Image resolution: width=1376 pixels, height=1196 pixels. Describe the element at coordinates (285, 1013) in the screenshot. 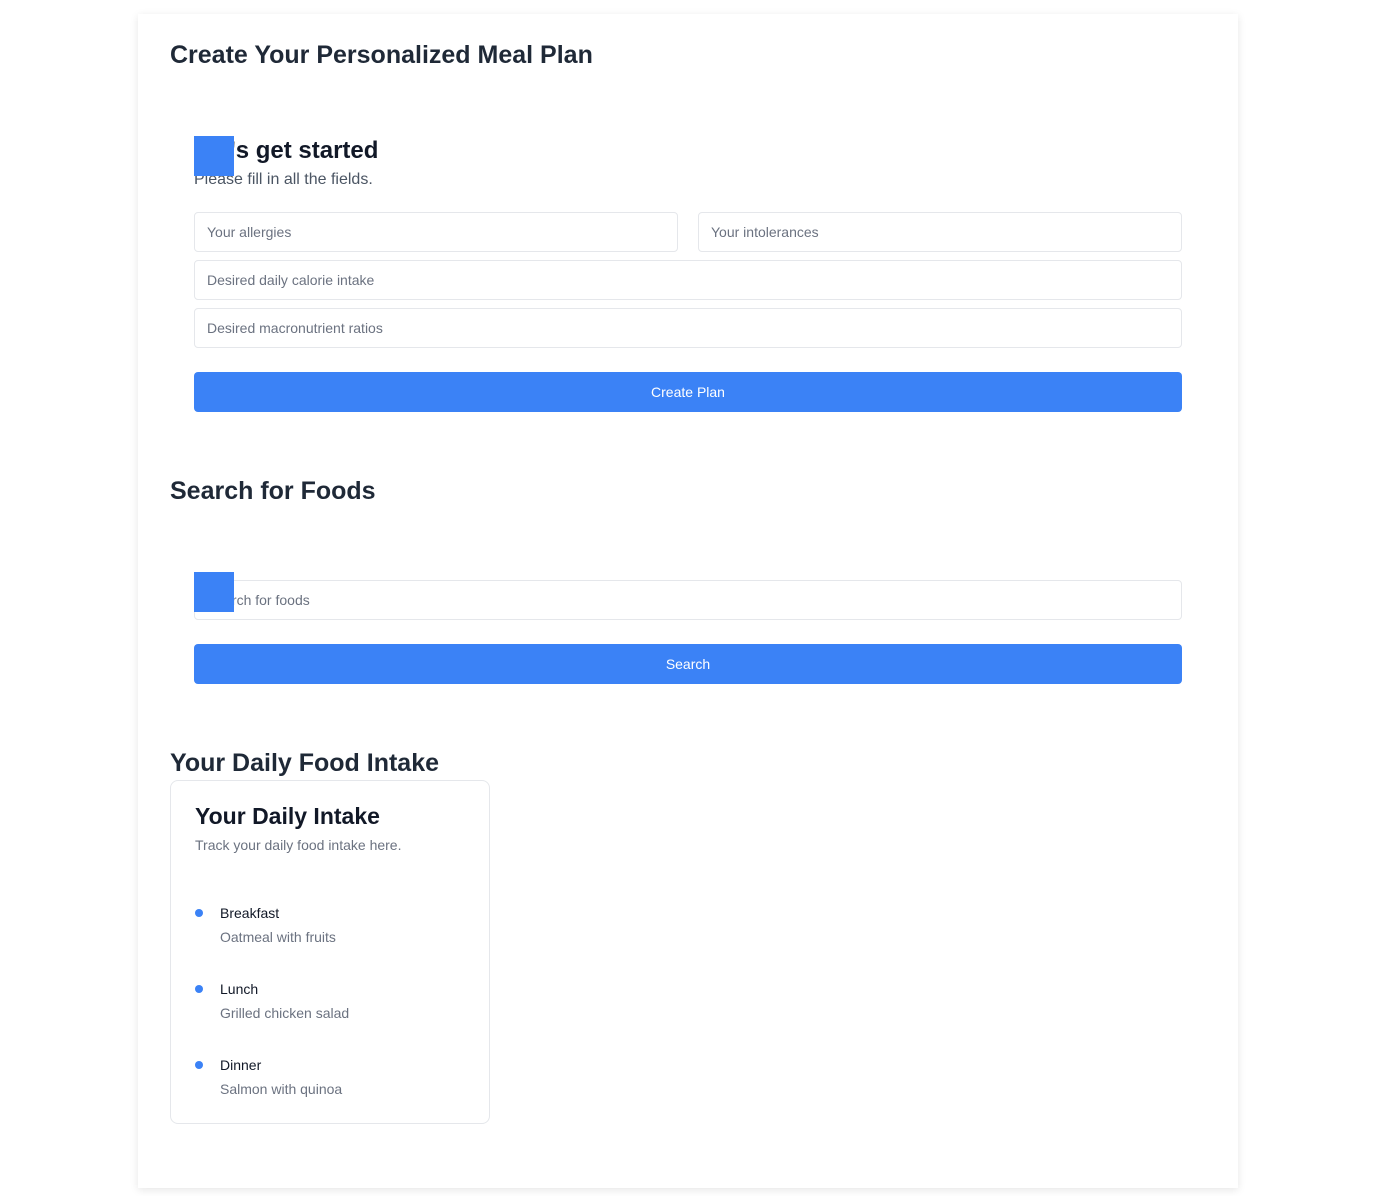

I see `meal-food: Grilled chicken salad` at that location.